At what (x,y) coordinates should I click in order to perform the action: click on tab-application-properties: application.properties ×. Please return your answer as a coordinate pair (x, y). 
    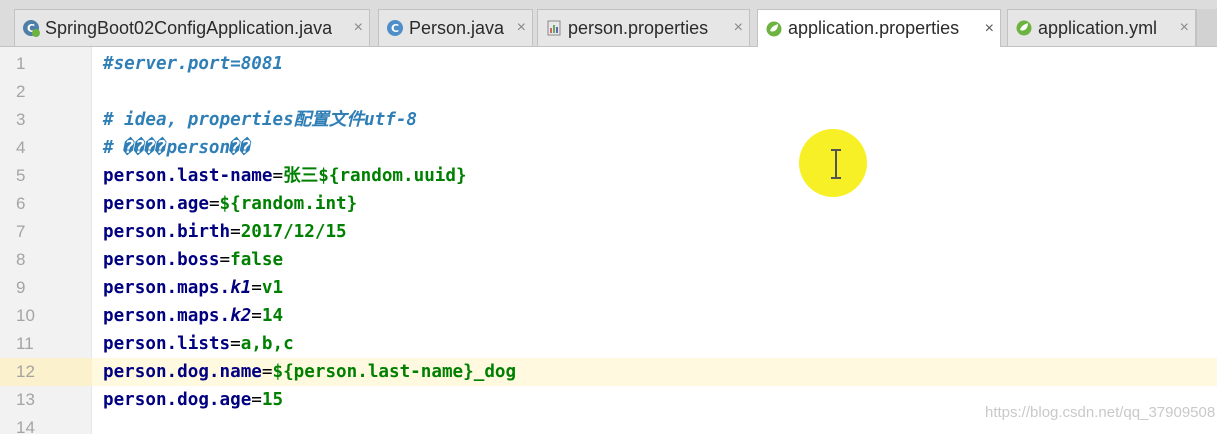
    Looking at the image, I should click on (879, 28).